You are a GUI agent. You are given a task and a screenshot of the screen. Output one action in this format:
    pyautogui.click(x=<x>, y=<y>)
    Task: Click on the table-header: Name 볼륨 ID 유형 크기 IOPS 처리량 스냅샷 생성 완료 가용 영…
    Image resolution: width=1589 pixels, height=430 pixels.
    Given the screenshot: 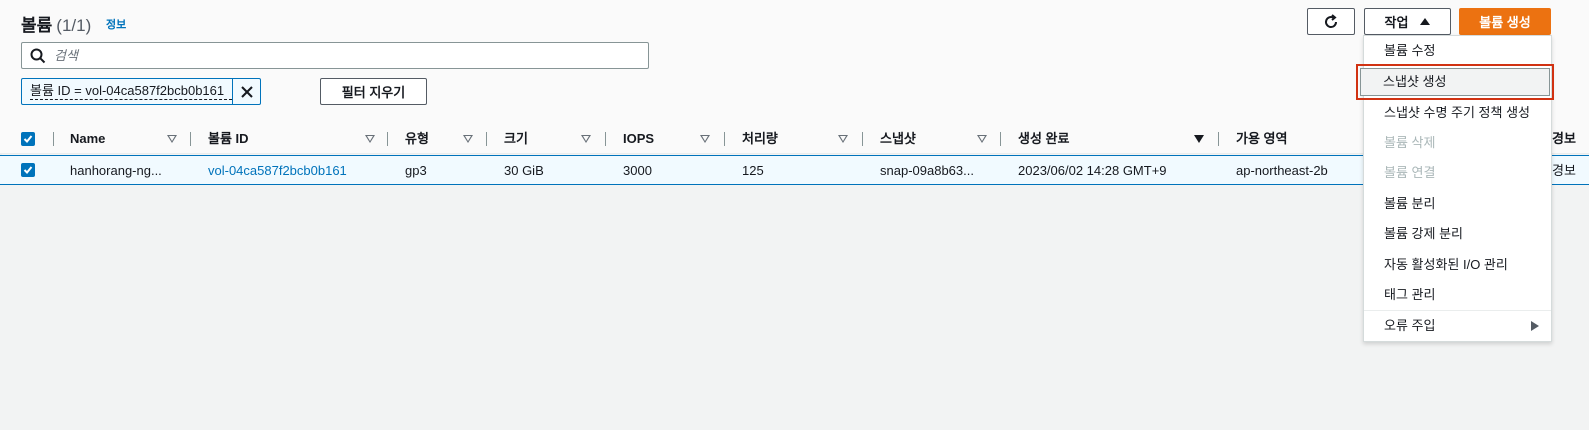 What is the action you would take?
    pyautogui.click(x=794, y=139)
    